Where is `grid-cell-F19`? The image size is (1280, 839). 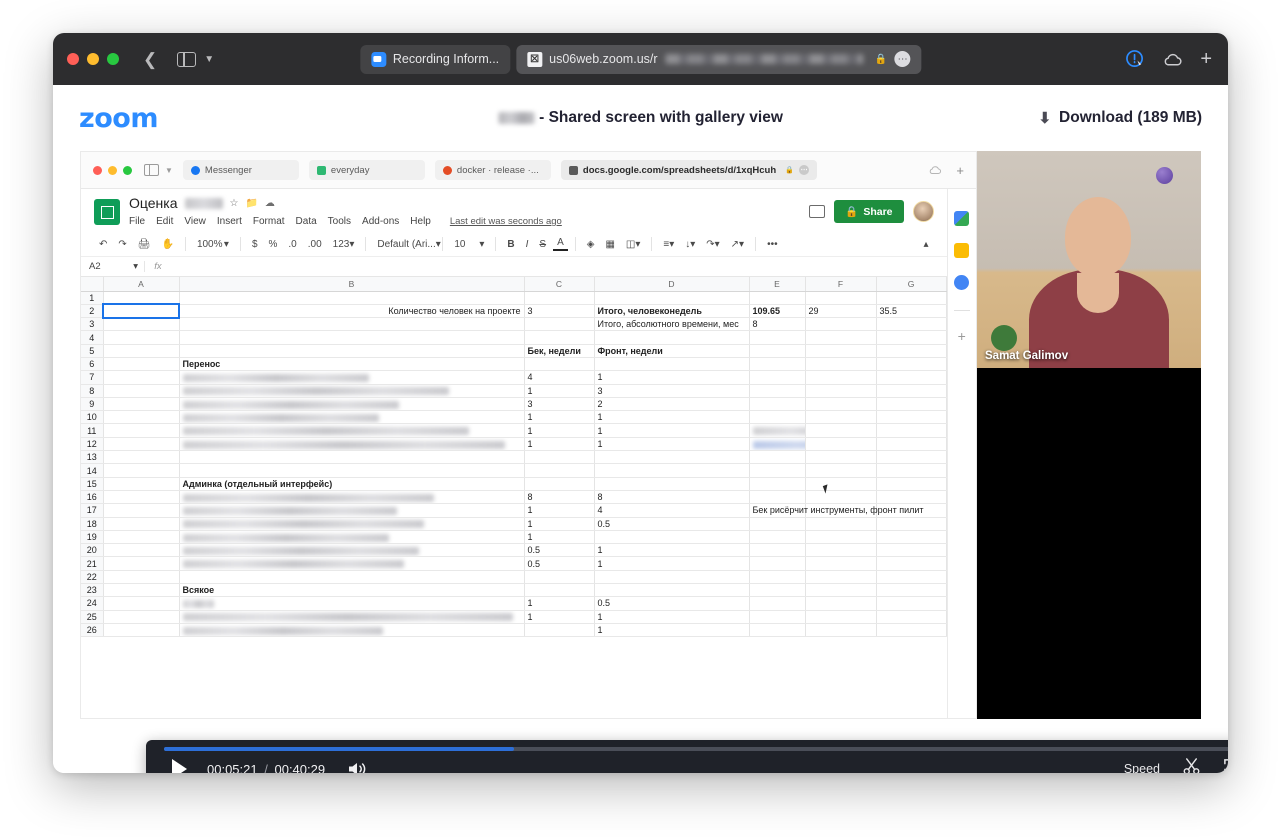
grid-cell-F19 is located at coordinates (841, 537).